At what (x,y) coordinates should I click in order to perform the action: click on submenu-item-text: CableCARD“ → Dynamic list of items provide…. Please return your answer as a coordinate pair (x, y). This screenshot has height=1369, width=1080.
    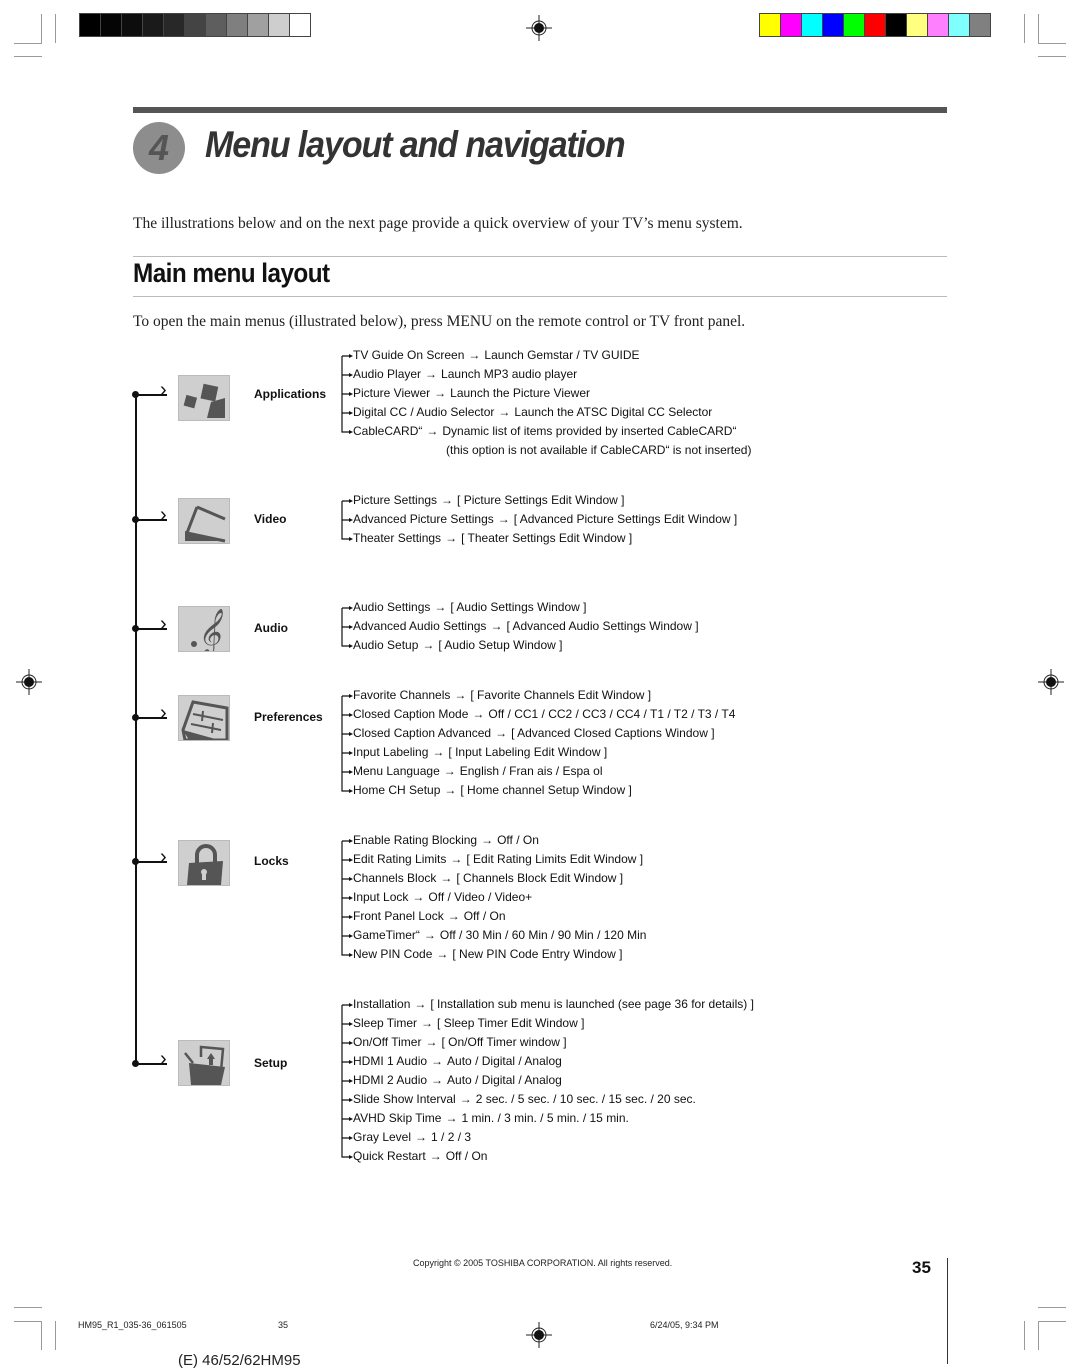
    Looking at the image, I should click on (544, 431).